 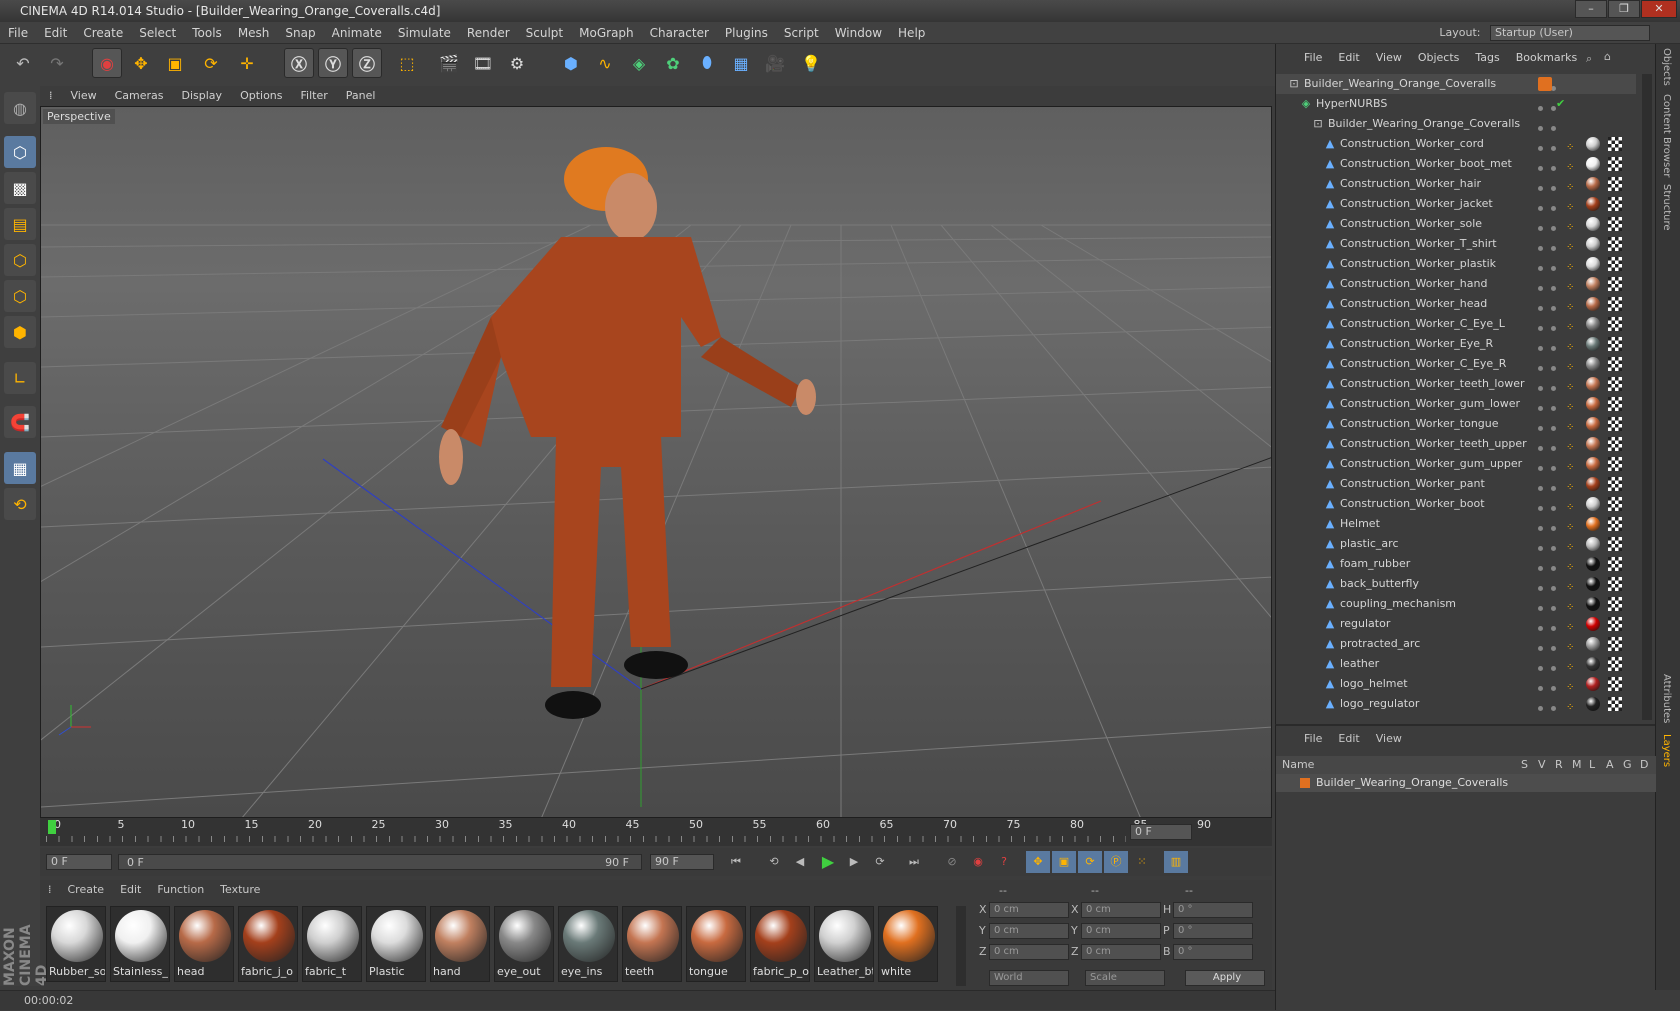 I want to click on points-mode-icon: ⬡, so click(x=20, y=260).